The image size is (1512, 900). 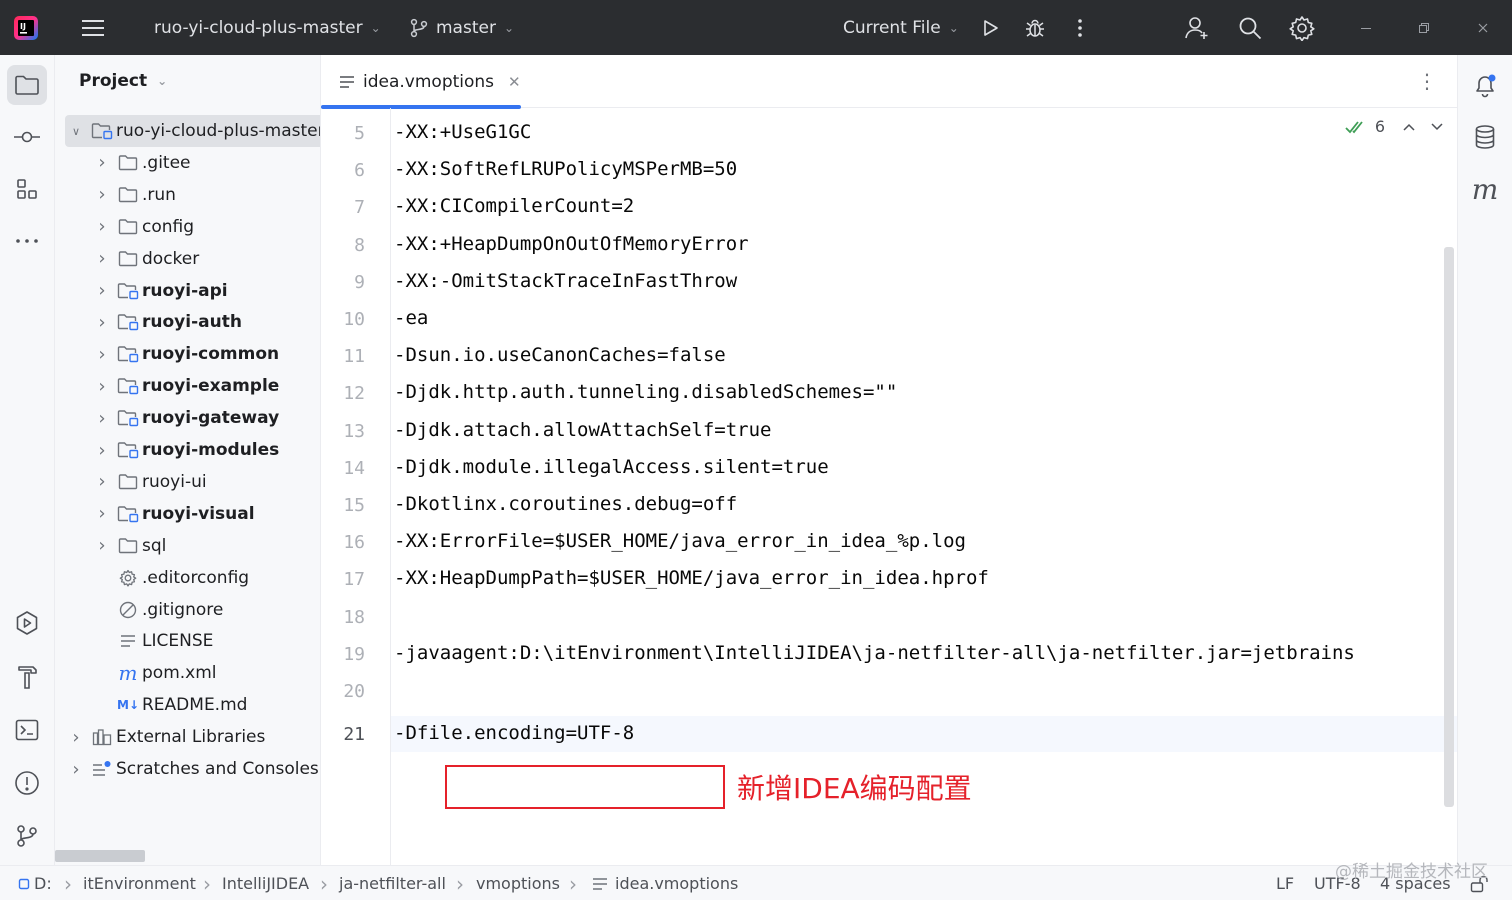 What do you see at coordinates (187, 641) in the screenshot?
I see `tree-item: LICENSE` at bounding box center [187, 641].